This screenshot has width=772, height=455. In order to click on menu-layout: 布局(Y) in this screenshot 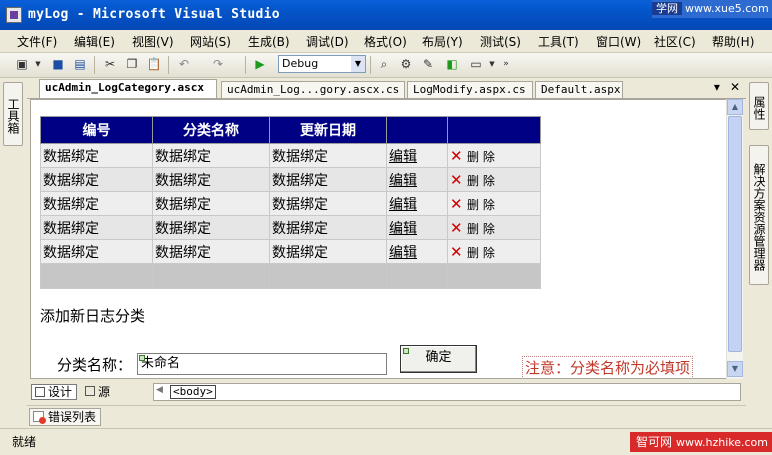, I will do `click(442, 41)`.